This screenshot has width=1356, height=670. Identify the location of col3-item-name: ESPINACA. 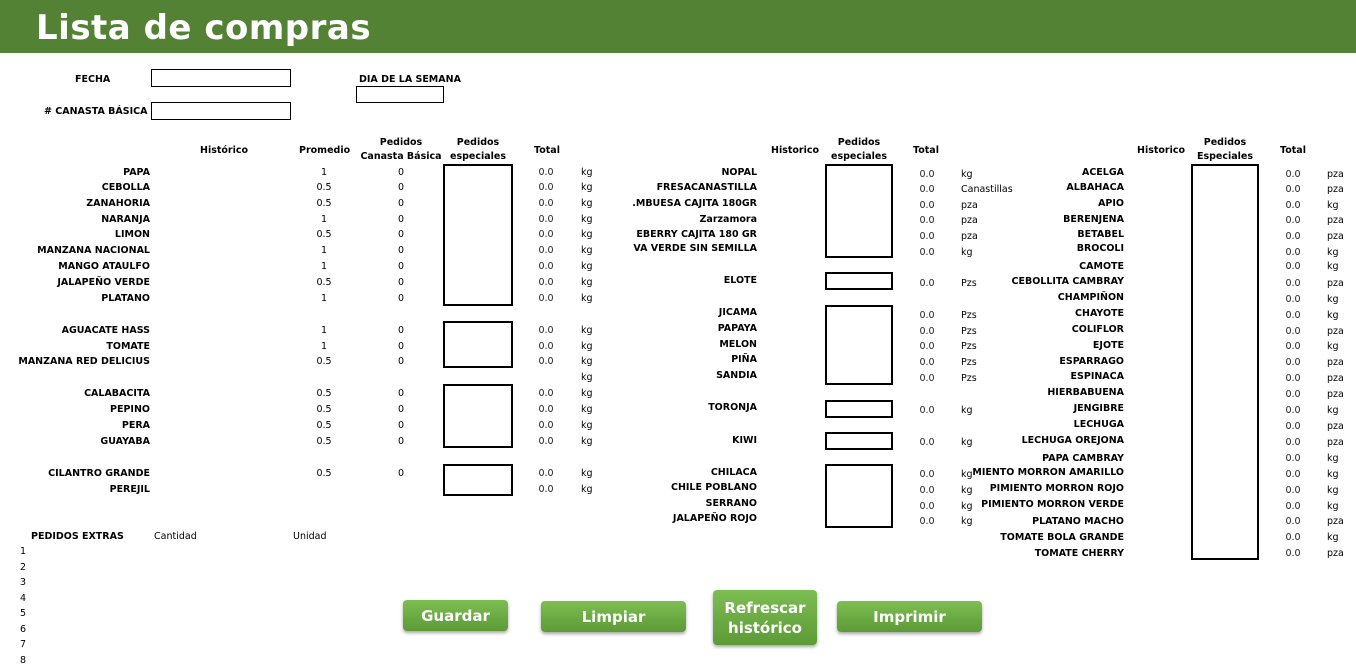
(1097, 376).